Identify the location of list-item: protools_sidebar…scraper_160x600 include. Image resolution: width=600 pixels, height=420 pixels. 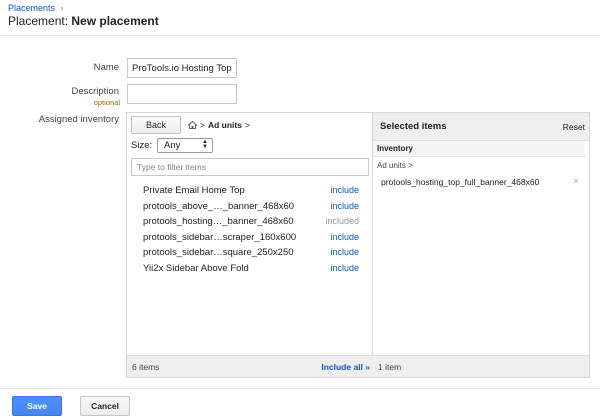
(250, 238).